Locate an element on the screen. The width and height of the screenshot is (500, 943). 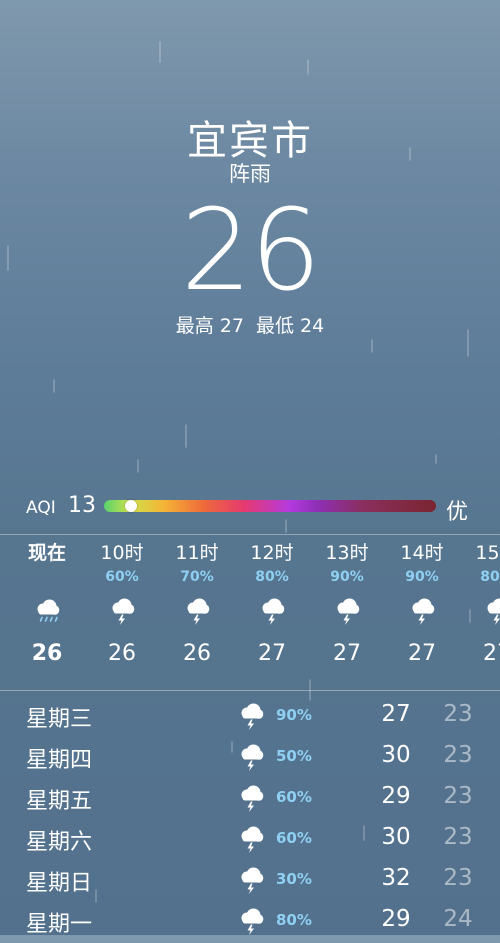
aqi-level: 优 is located at coordinates (457, 510).